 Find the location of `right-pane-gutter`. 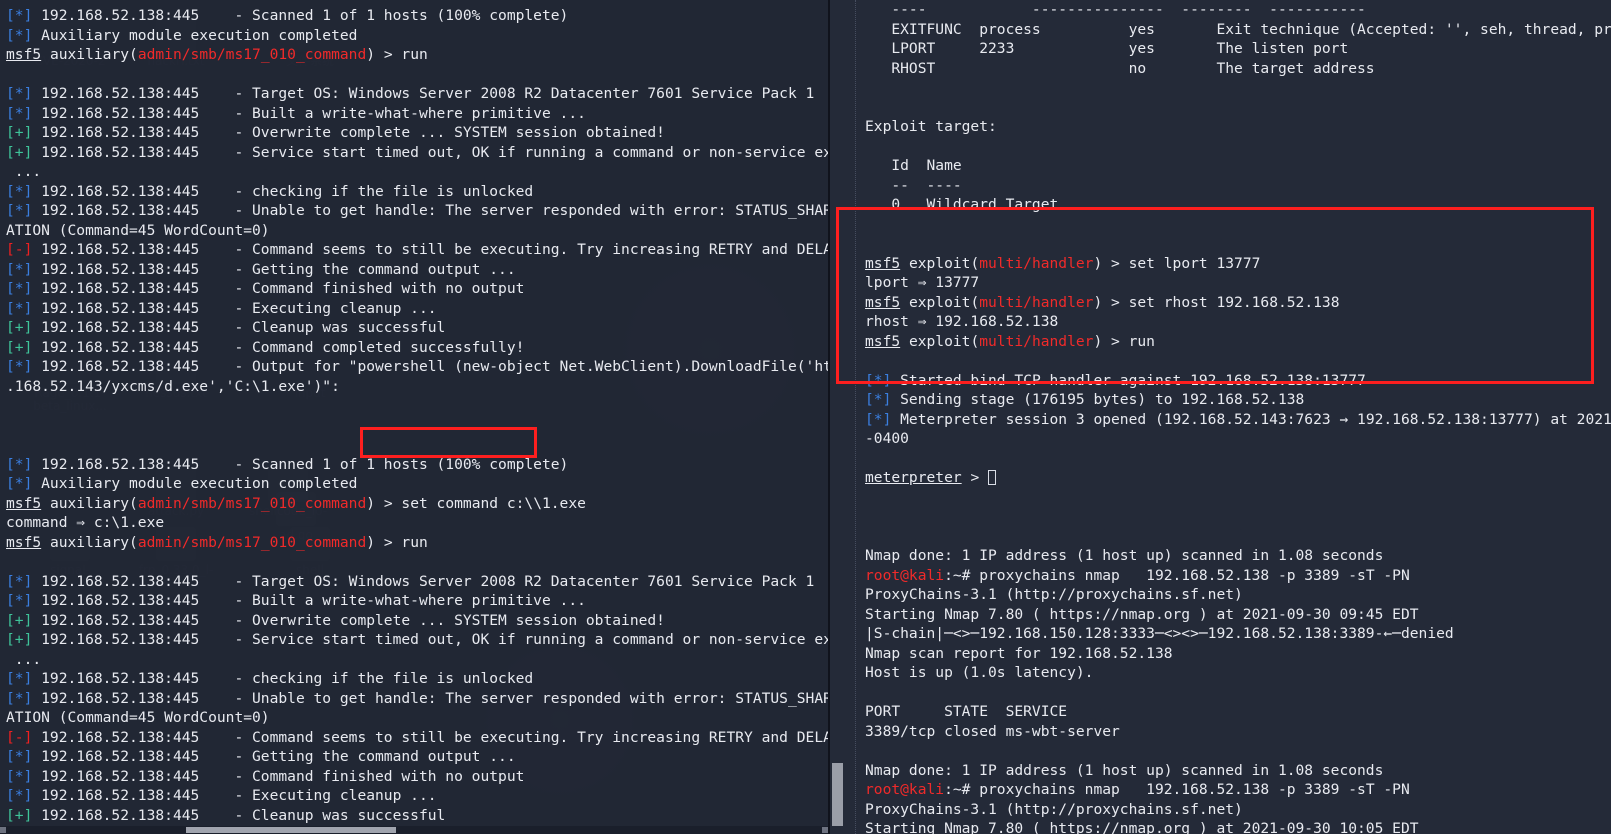

right-pane-gutter is located at coordinates (843, 417).